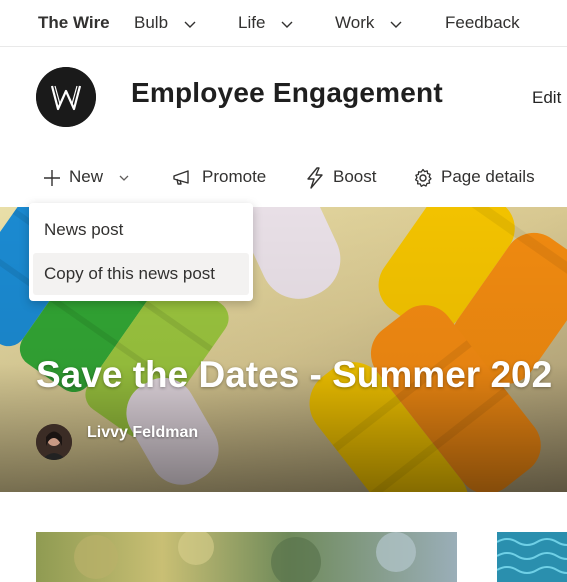 This screenshot has height=582, width=567. I want to click on nav-item-label: Feedback, so click(482, 22).